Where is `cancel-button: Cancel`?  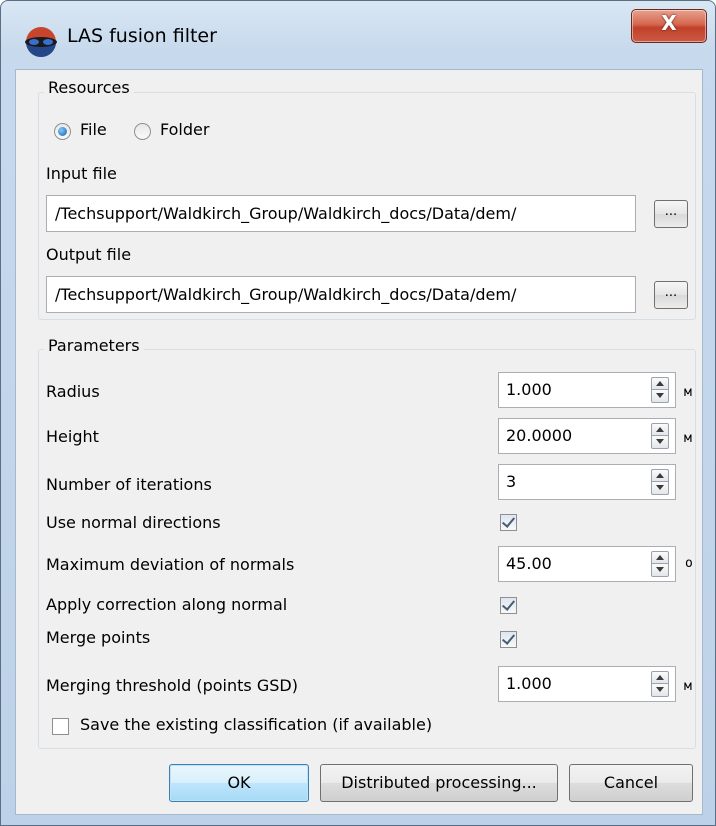
cancel-button: Cancel is located at coordinates (631, 783).